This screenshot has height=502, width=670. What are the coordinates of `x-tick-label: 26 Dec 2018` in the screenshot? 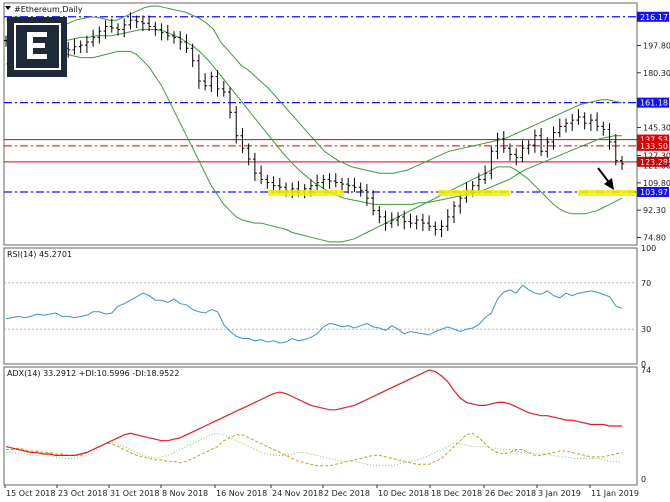 It's located at (510, 493).